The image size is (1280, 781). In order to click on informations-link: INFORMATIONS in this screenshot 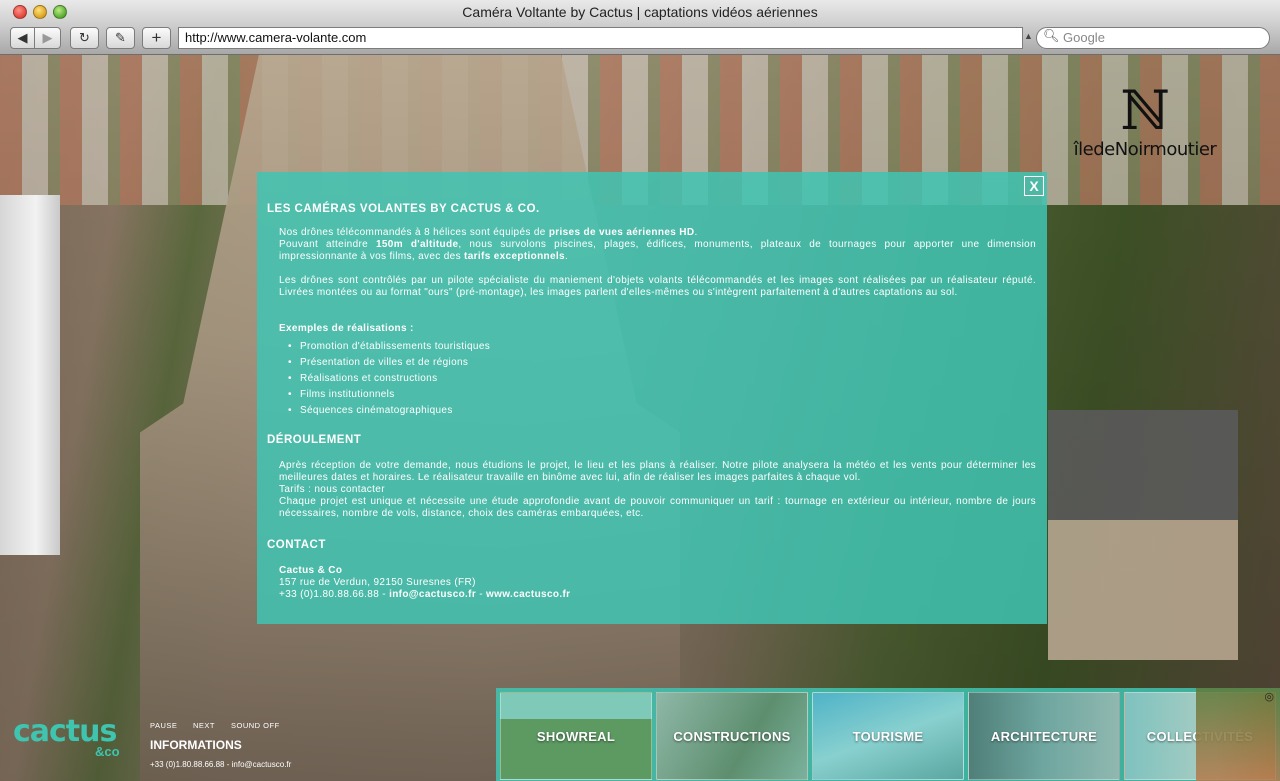, I will do `click(196, 745)`.